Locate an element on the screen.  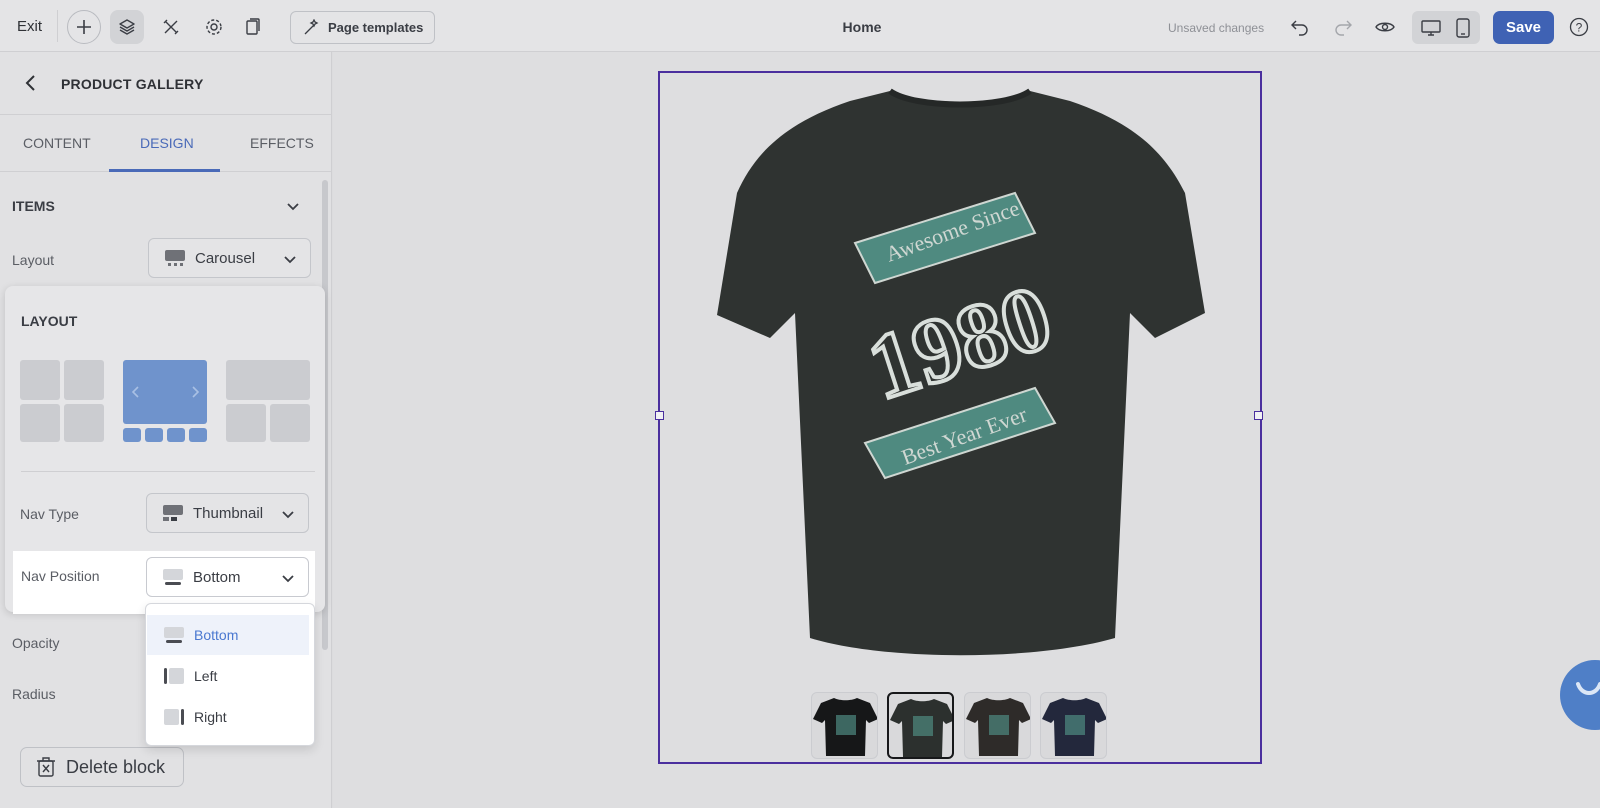
option-label: Right is located at coordinates (210, 717).